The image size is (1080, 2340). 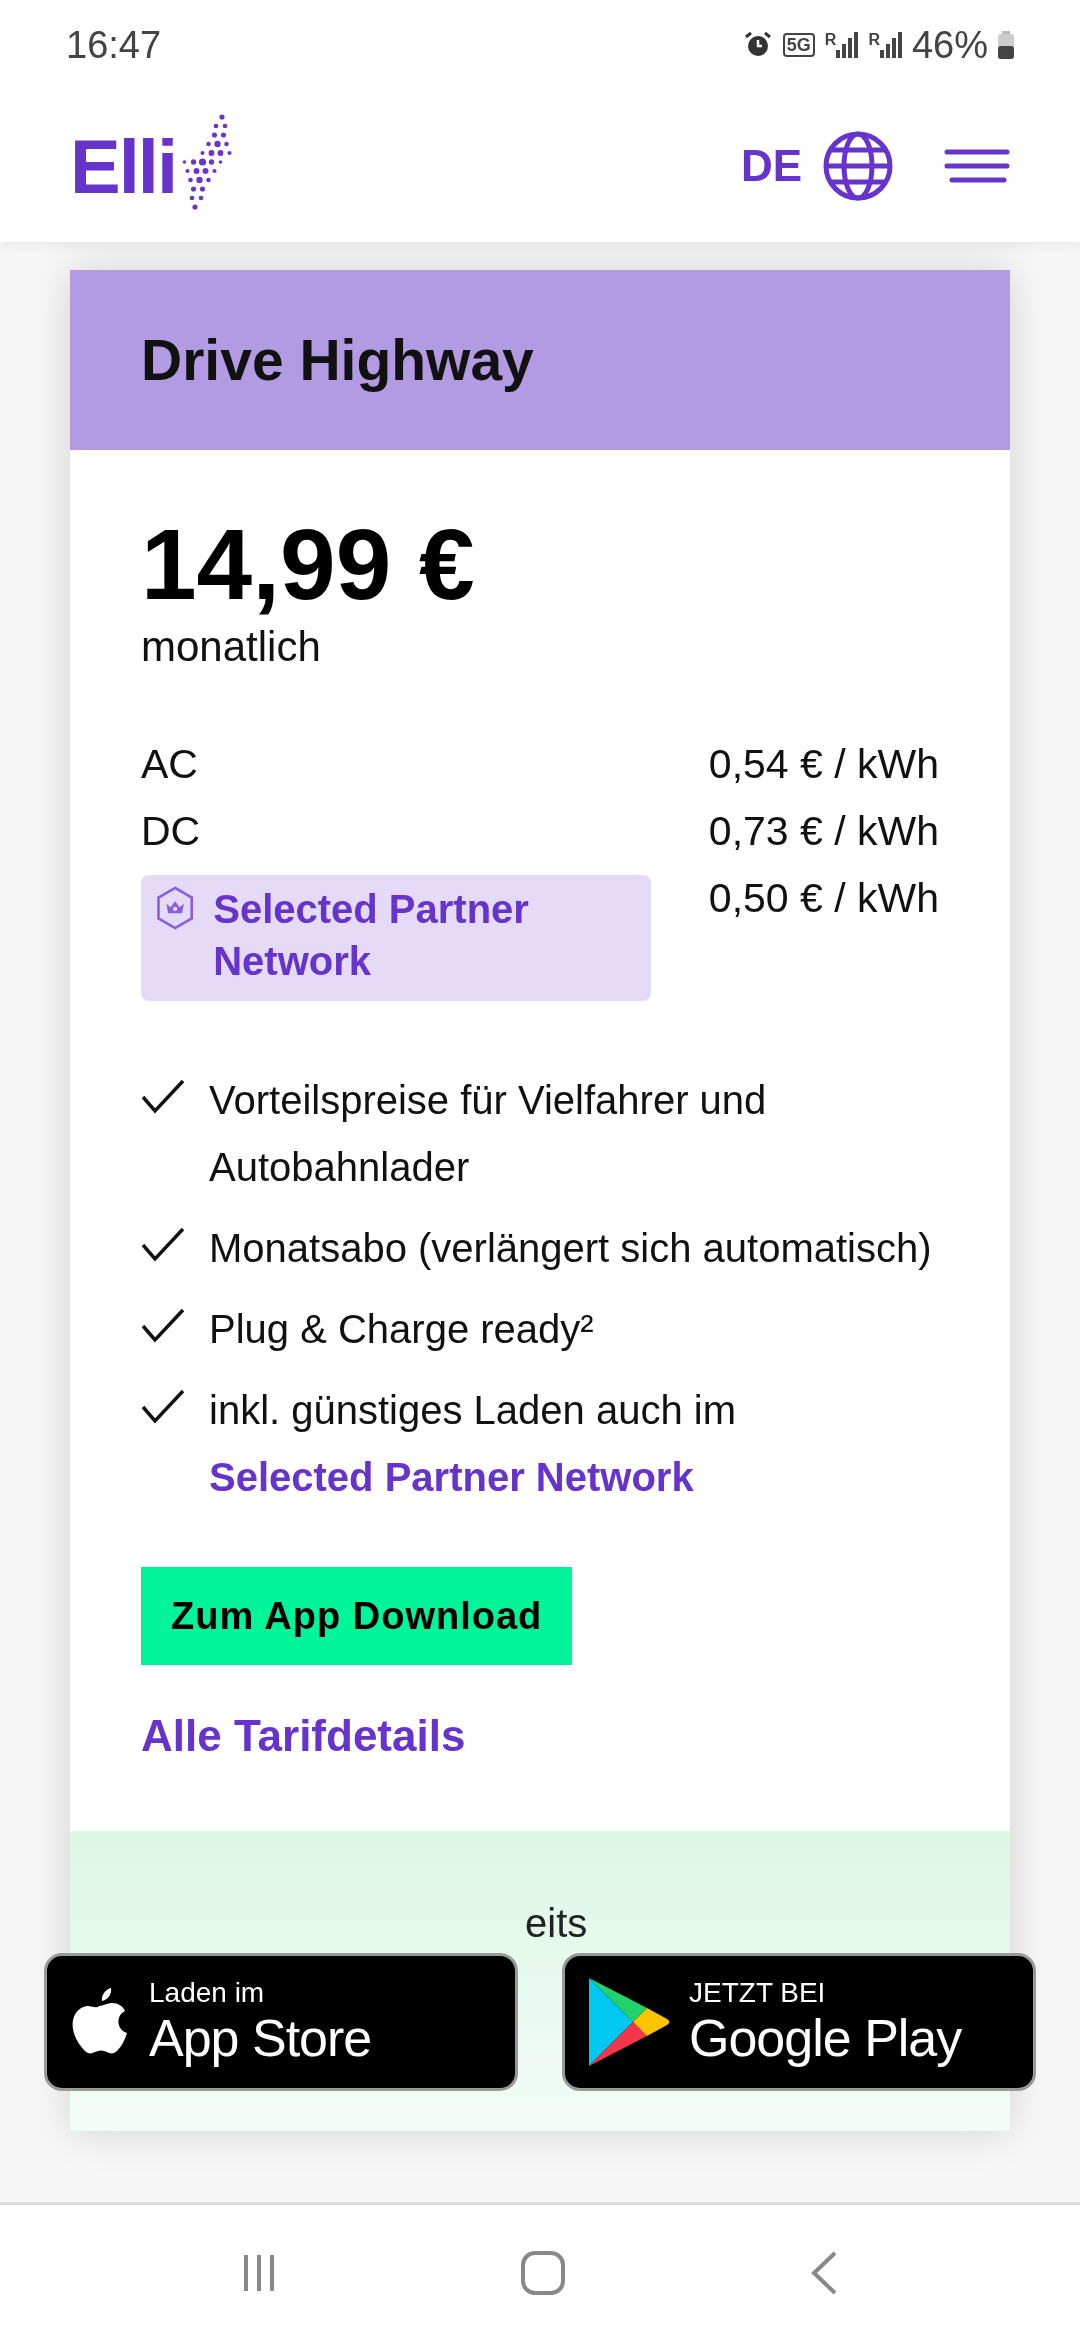 I want to click on globe-icon, so click(x=858, y=166).